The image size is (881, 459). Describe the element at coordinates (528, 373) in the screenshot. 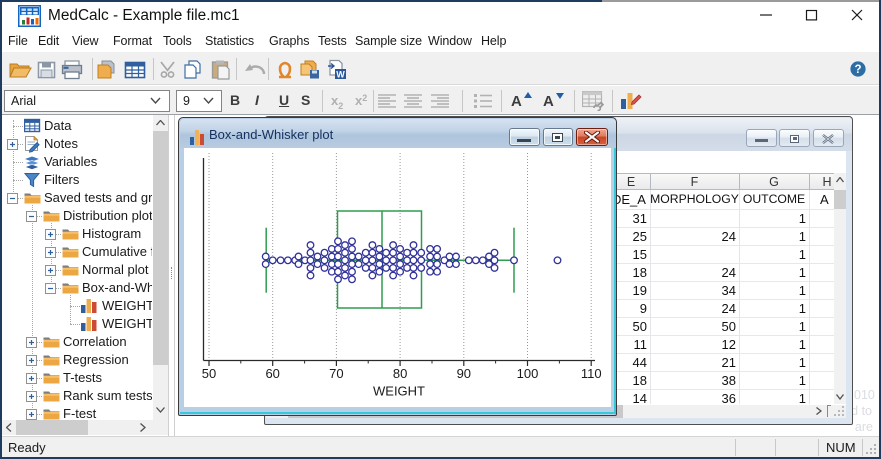

I see `svg-text: 100` at that location.